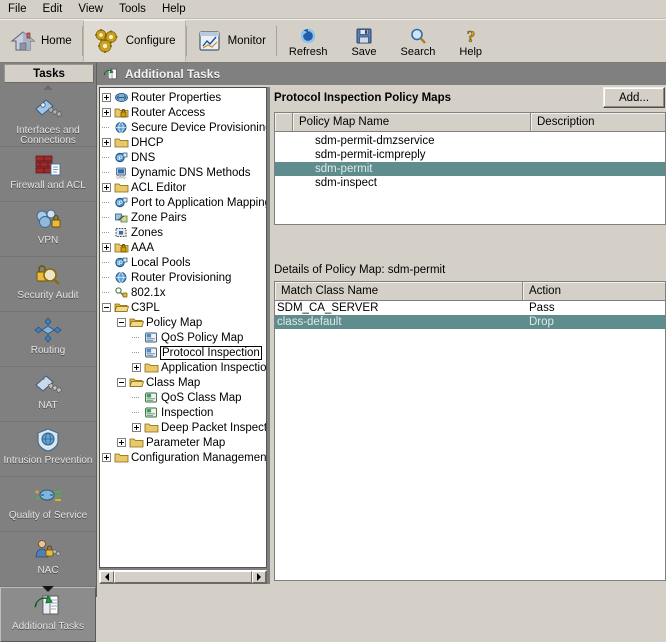 The image size is (666, 642). Describe the element at coordinates (360, 270) in the screenshot. I see `details-title: Details of Policy Map: sdm-permit` at that location.